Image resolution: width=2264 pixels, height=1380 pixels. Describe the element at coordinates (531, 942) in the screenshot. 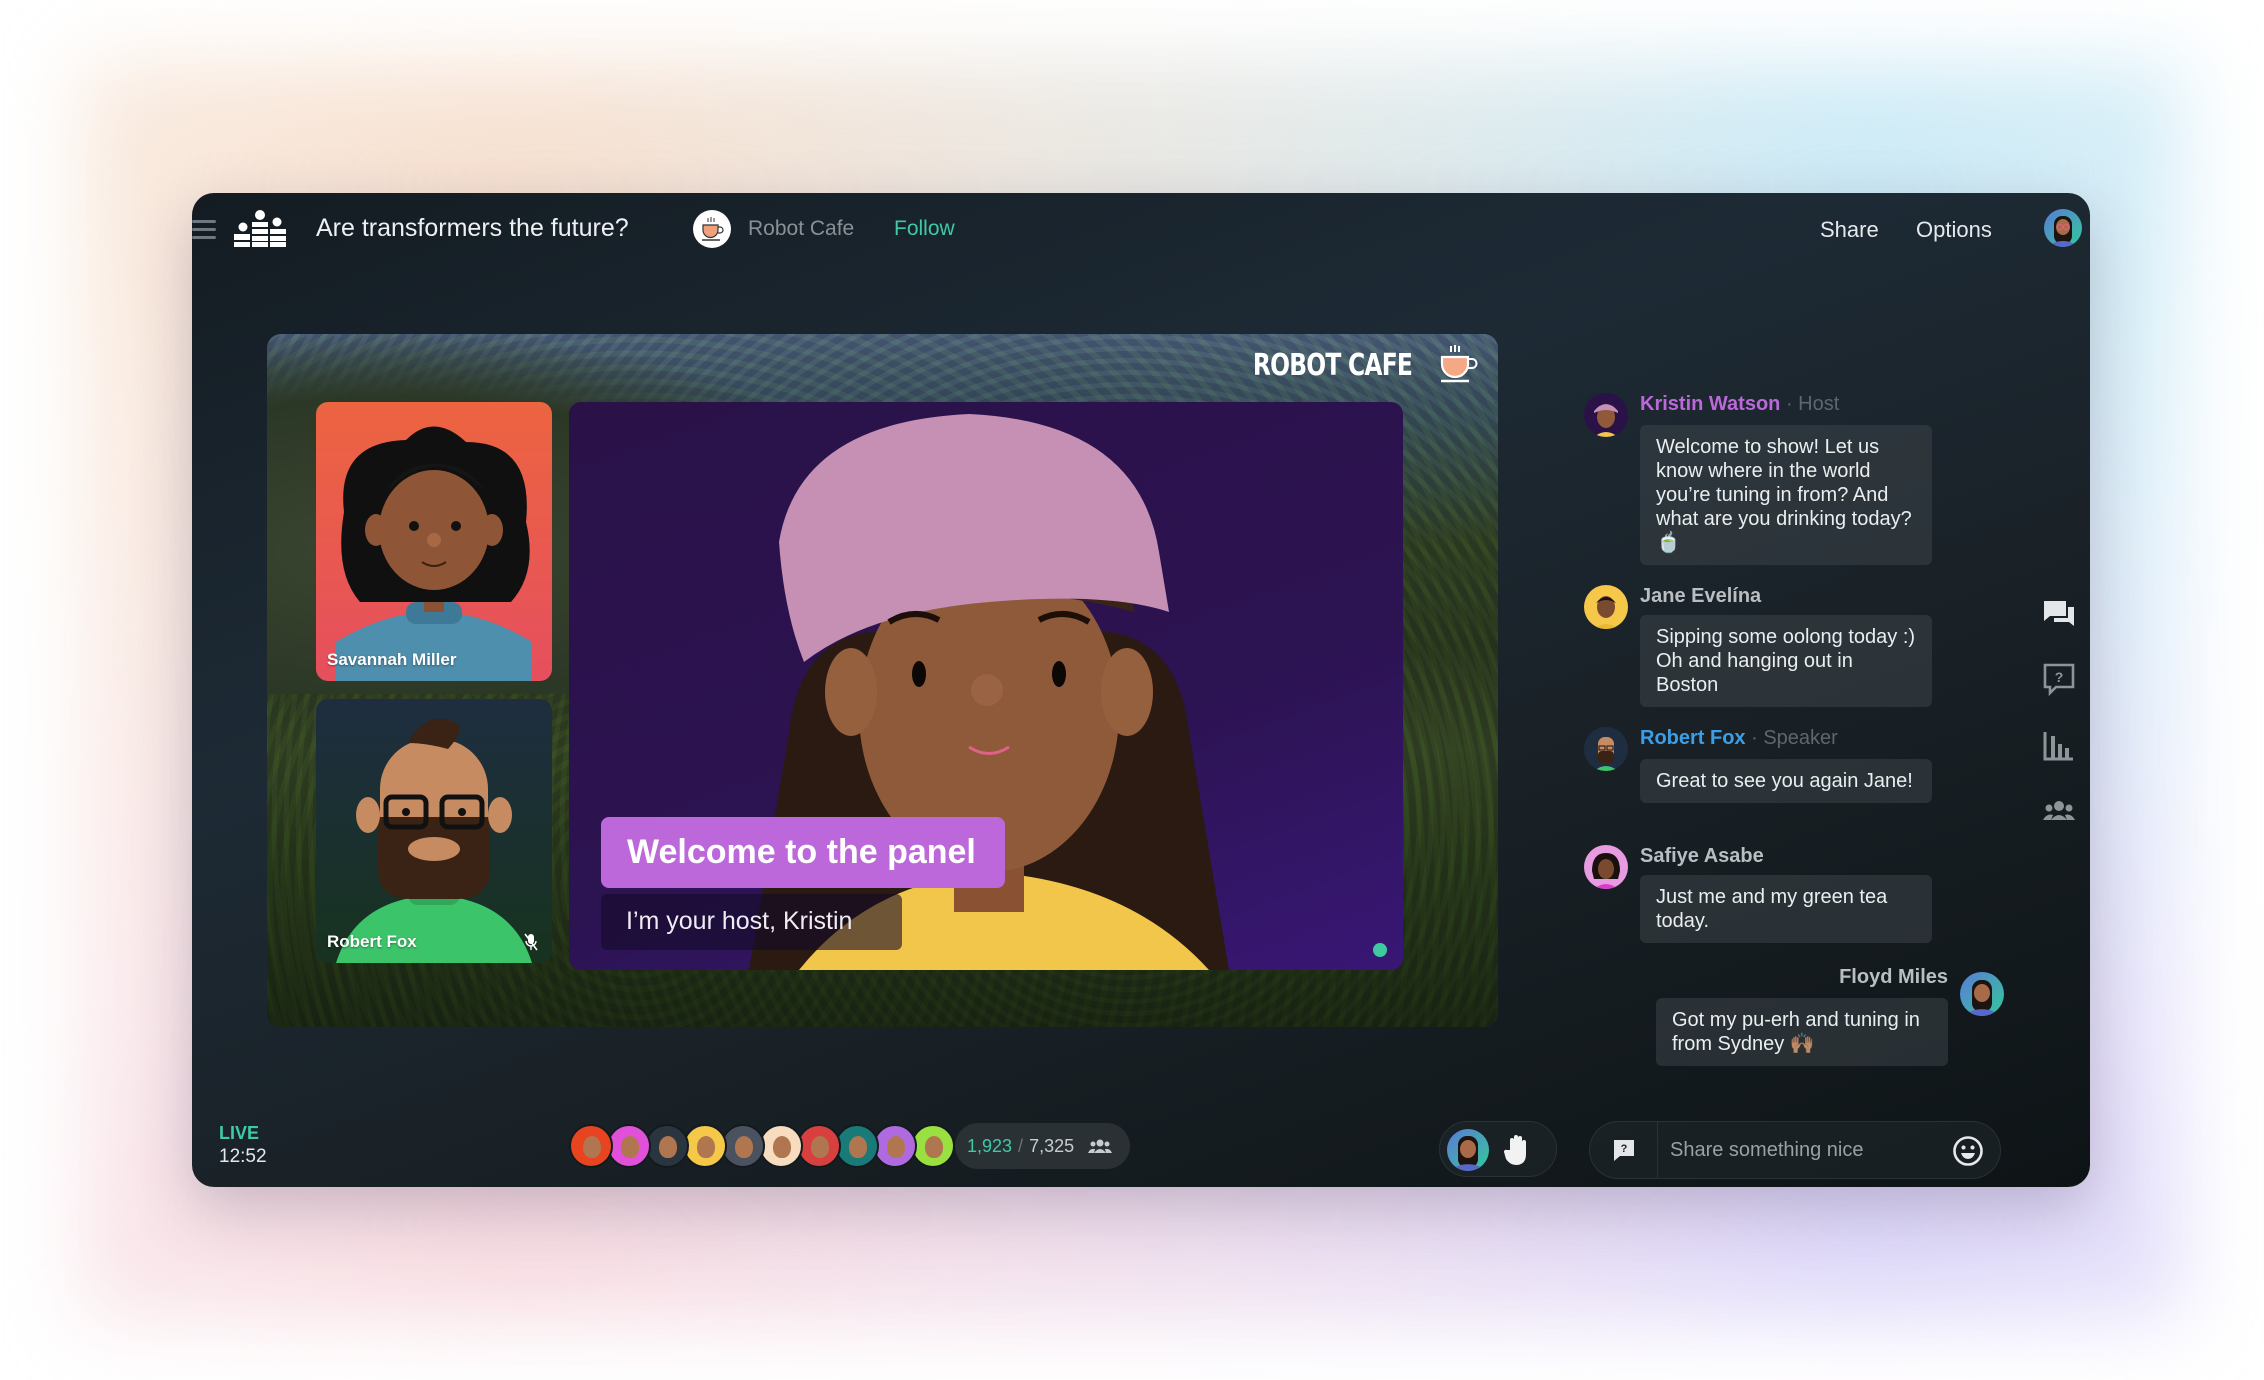

I see `mic-muted-icon` at that location.